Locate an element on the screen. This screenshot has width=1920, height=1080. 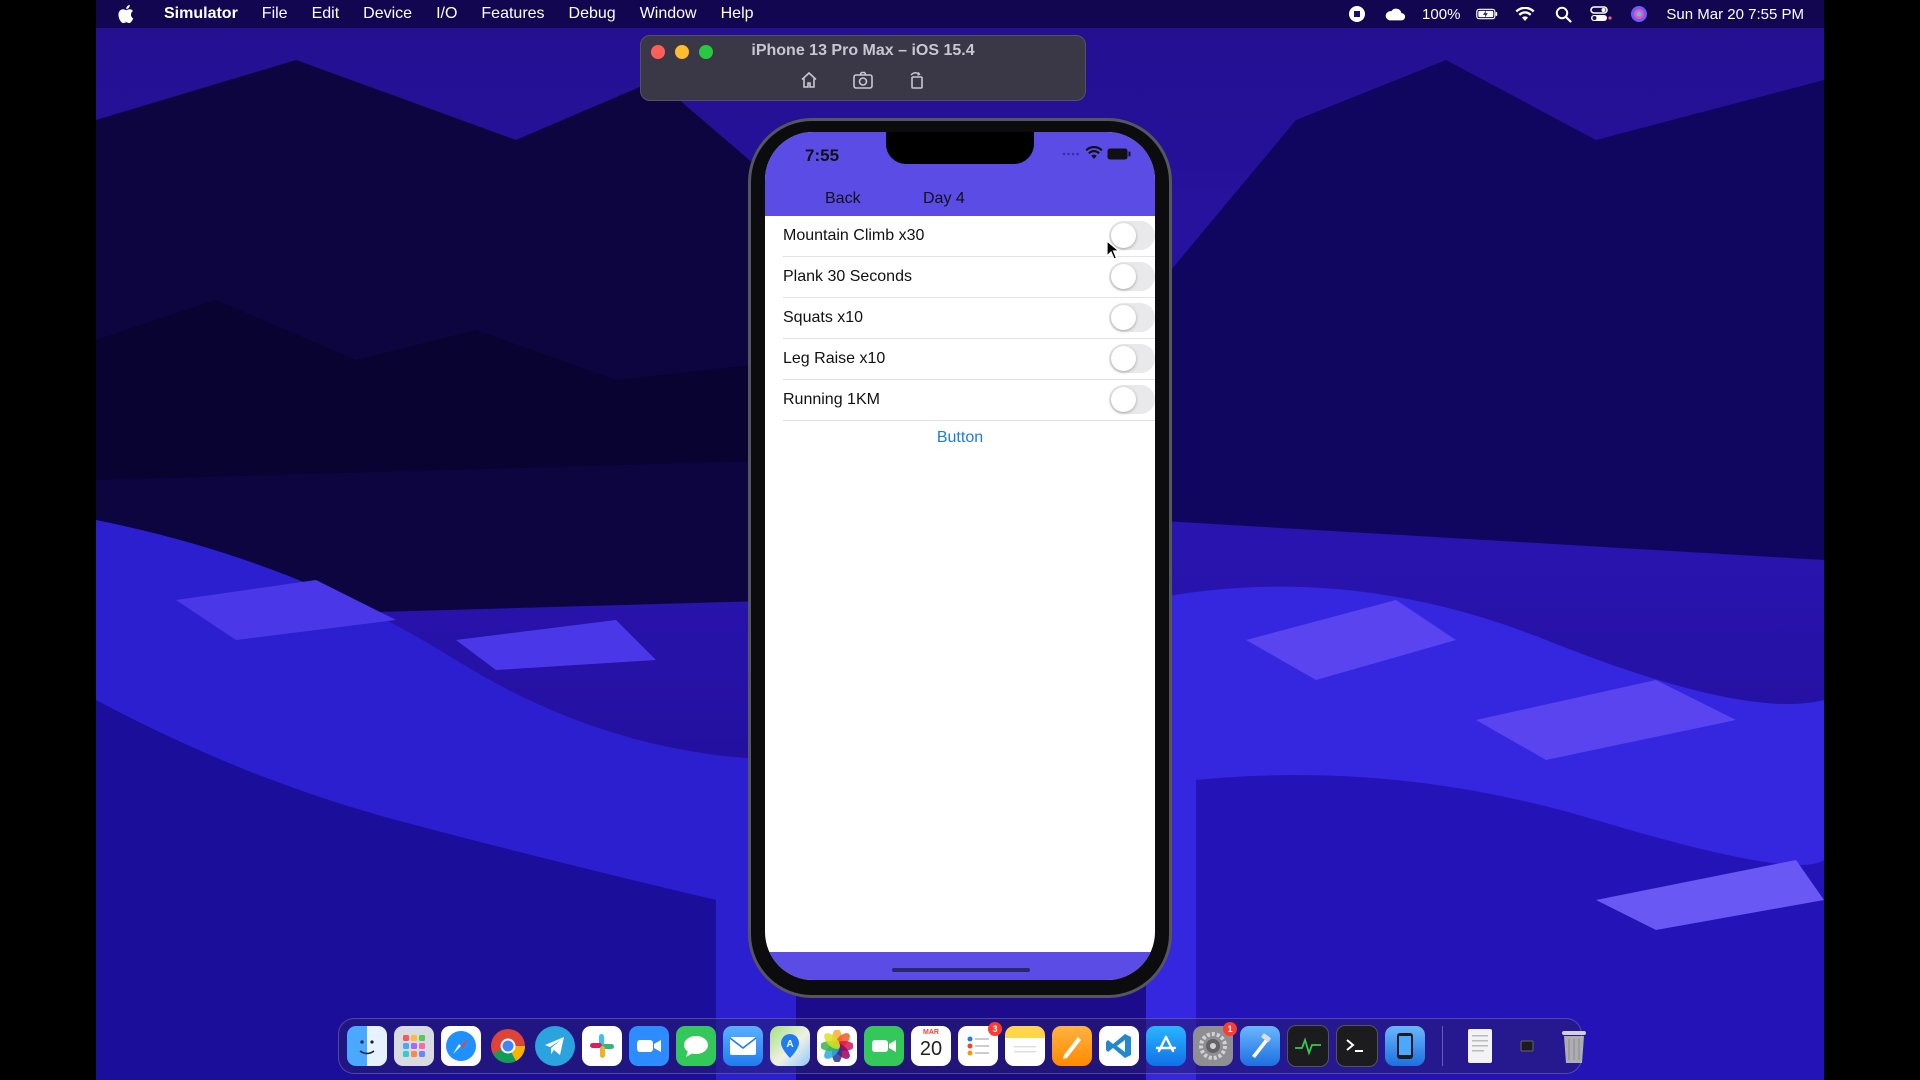
ios-wifi-icon is located at coordinates (1094, 152).